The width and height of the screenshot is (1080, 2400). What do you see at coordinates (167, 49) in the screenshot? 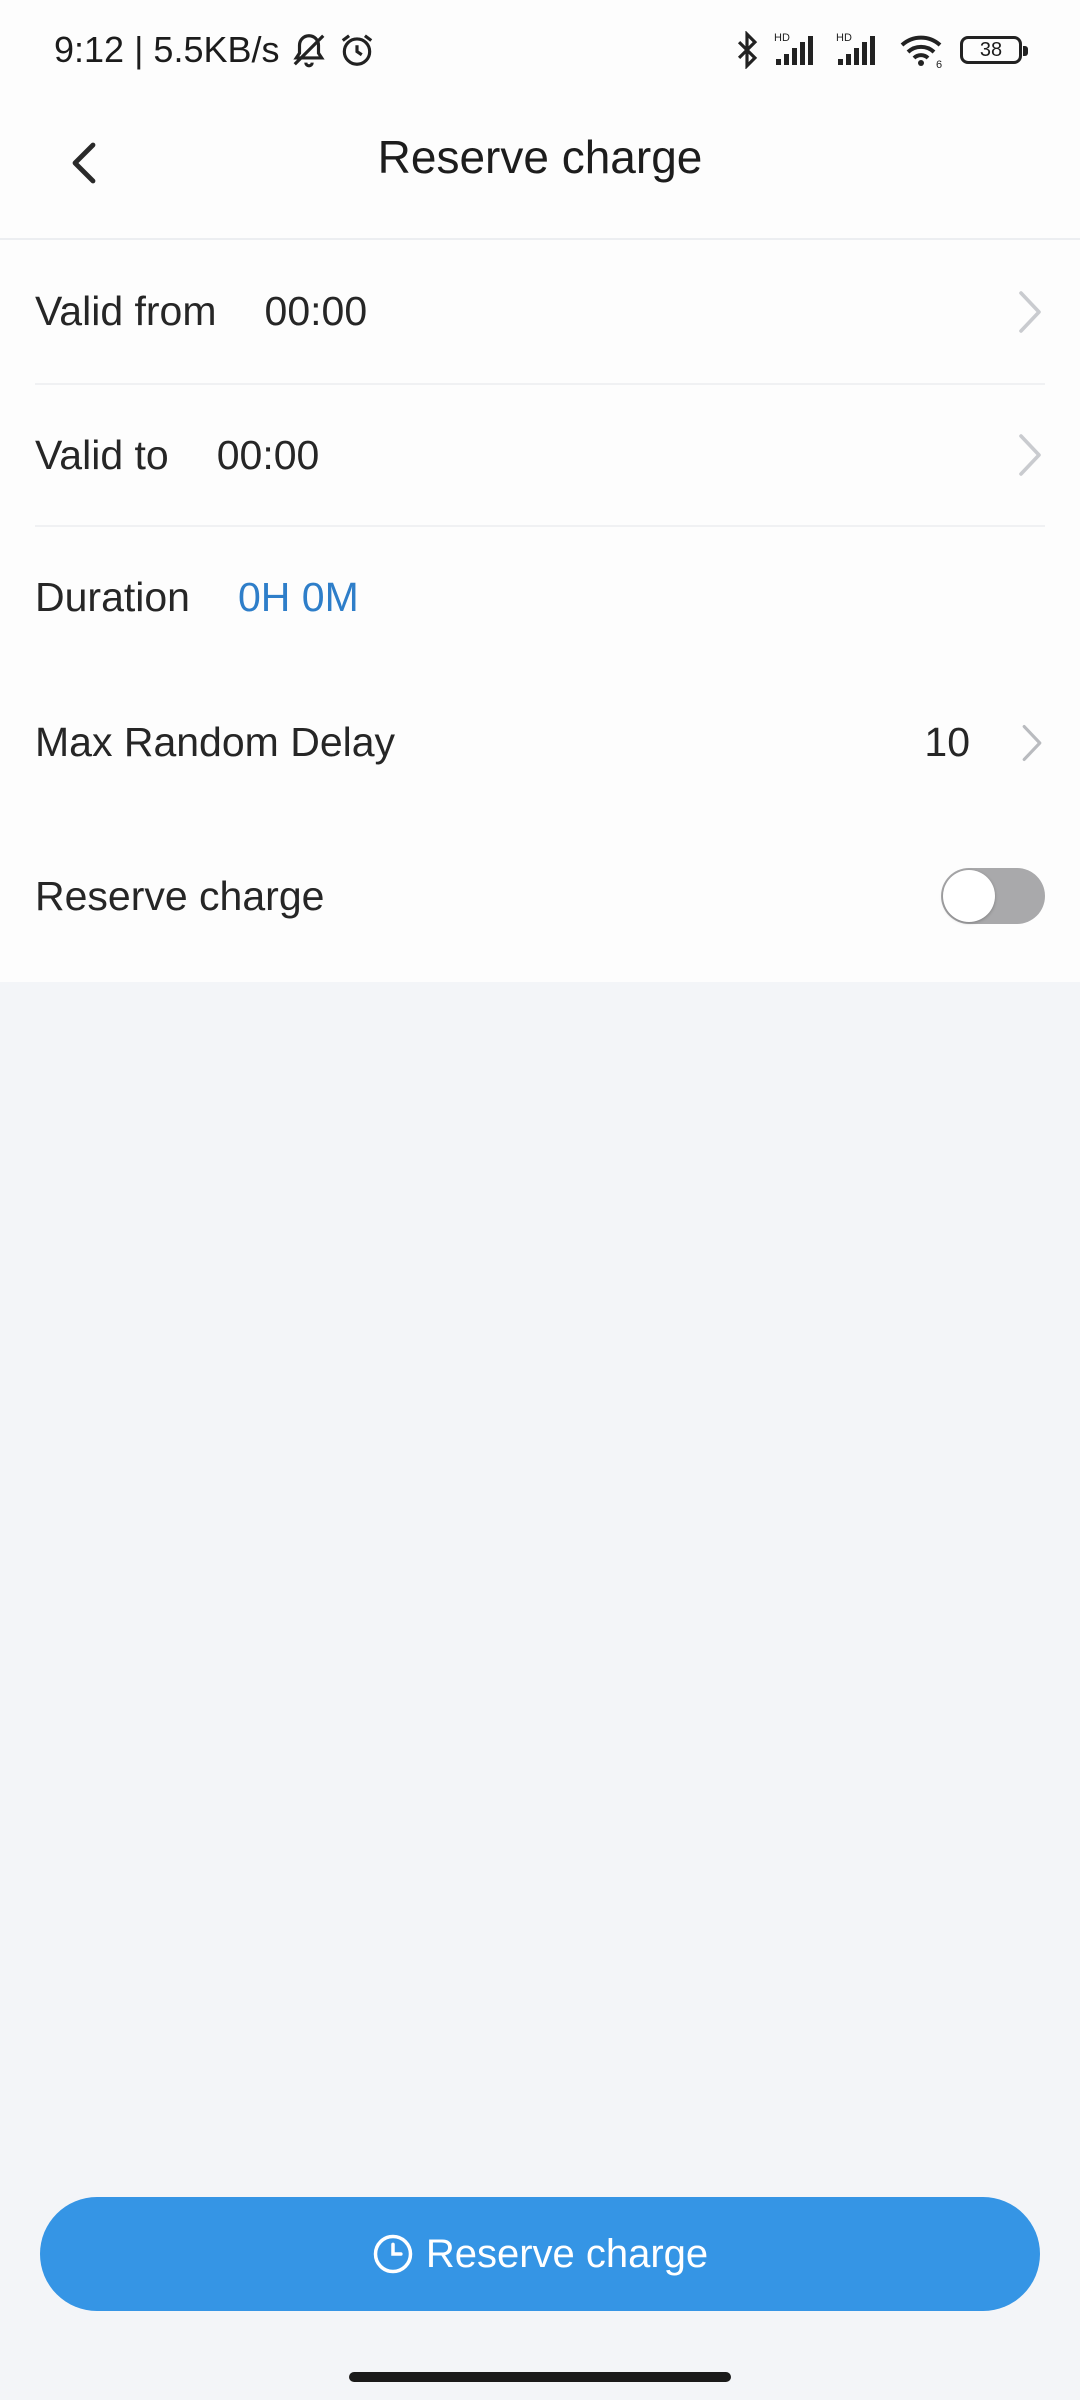
I see `status-time-speed: 9:12 | 5.5KB/s` at bounding box center [167, 49].